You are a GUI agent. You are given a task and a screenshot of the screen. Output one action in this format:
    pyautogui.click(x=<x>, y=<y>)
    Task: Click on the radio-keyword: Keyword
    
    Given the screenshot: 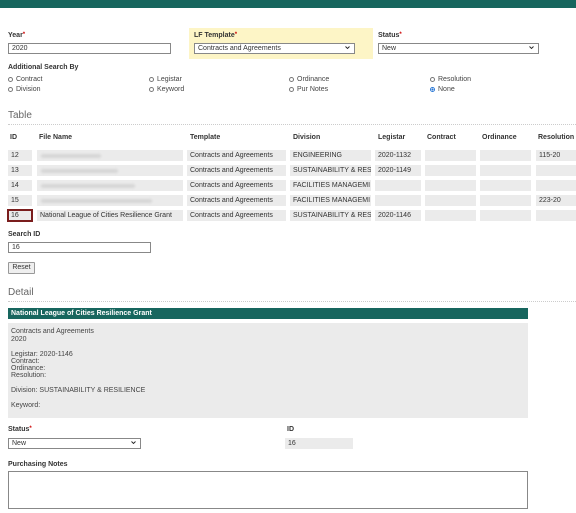 What is the action you would take?
    pyautogui.click(x=166, y=89)
    